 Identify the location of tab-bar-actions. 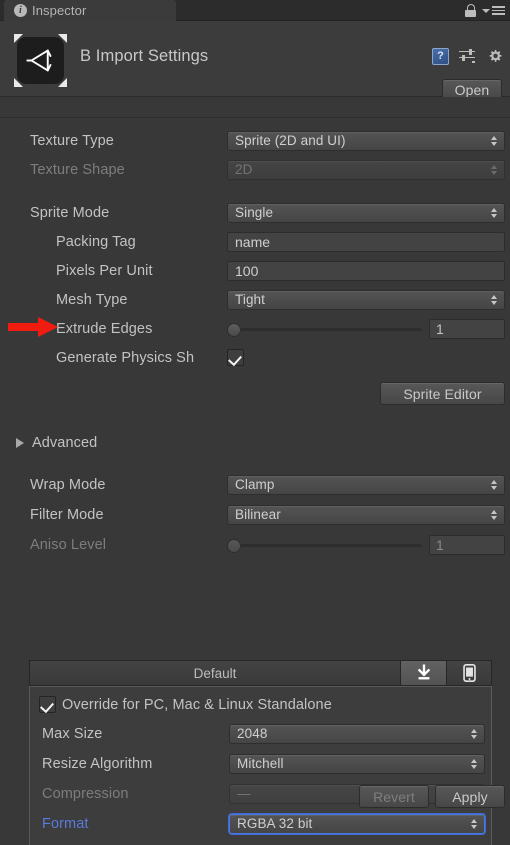
(485, 10).